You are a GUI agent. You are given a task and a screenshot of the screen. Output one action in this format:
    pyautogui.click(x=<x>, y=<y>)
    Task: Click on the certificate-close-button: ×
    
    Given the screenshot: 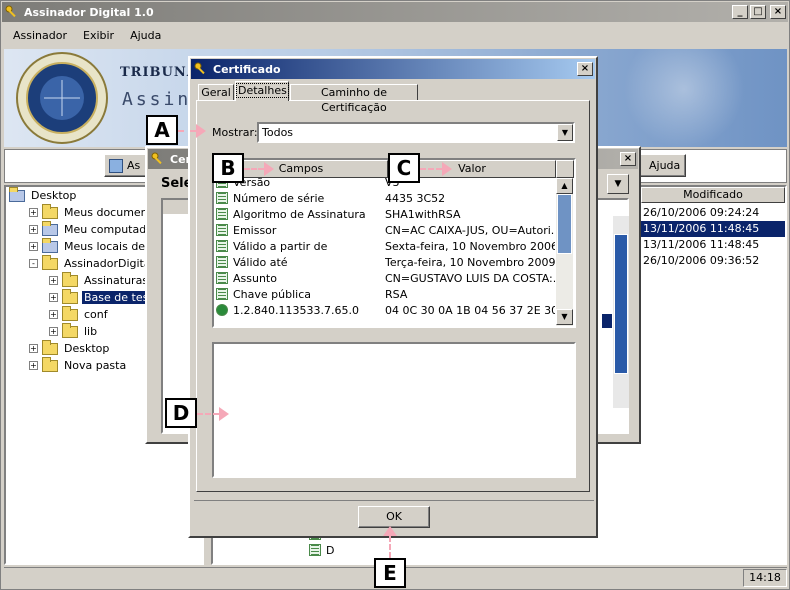 What is the action you would take?
    pyautogui.click(x=585, y=69)
    